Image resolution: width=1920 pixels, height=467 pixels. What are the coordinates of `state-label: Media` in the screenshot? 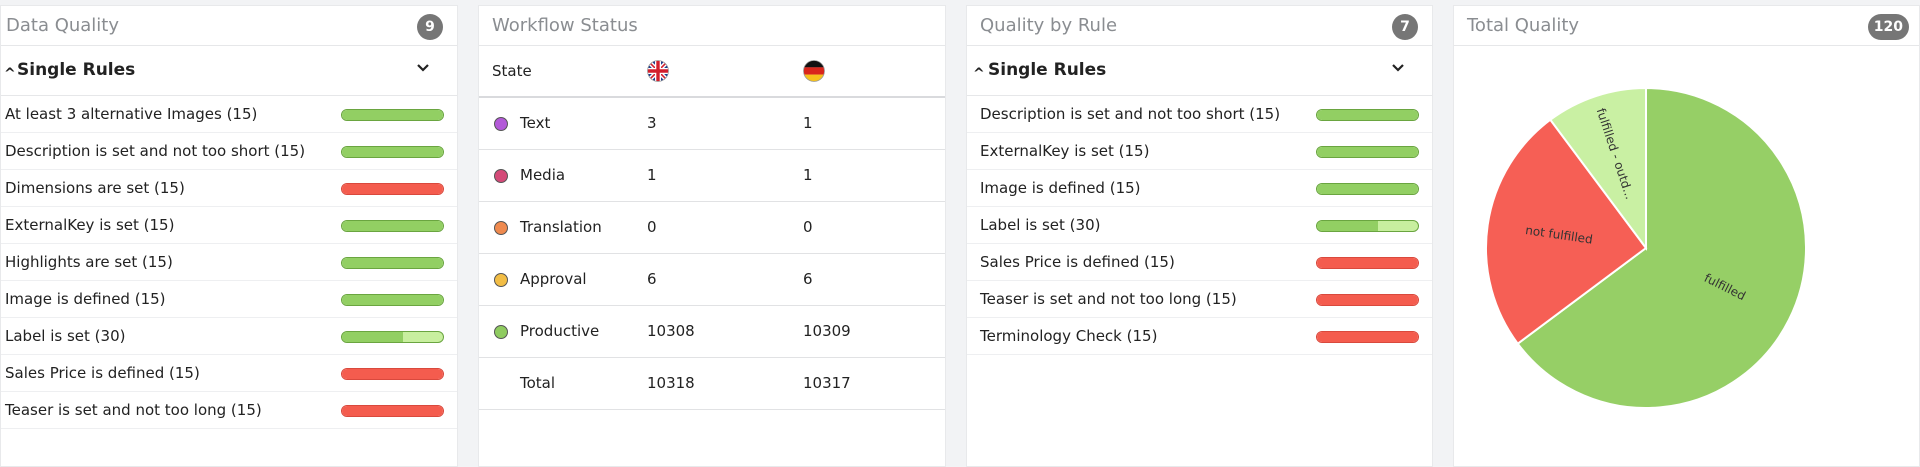 It's located at (543, 175).